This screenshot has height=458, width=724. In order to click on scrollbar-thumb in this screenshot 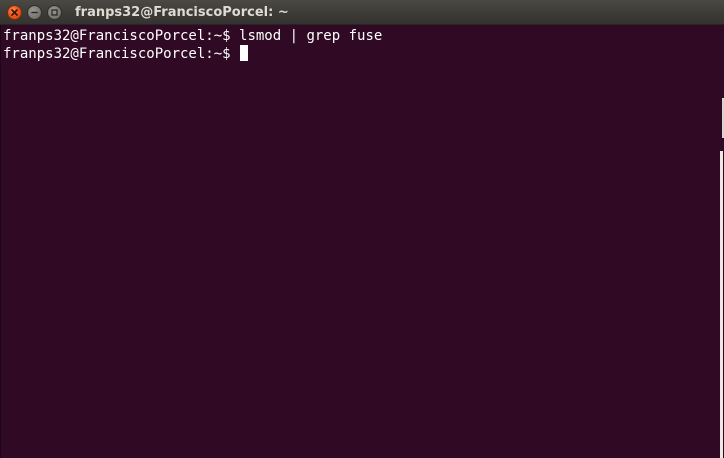, I will do `click(721, 304)`.